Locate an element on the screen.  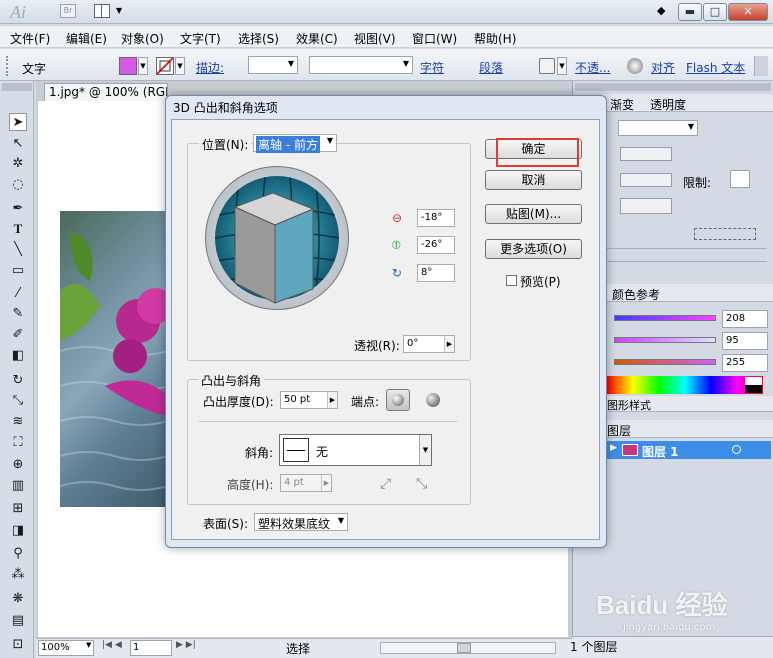
para-link: 段落 is located at coordinates (491, 67).